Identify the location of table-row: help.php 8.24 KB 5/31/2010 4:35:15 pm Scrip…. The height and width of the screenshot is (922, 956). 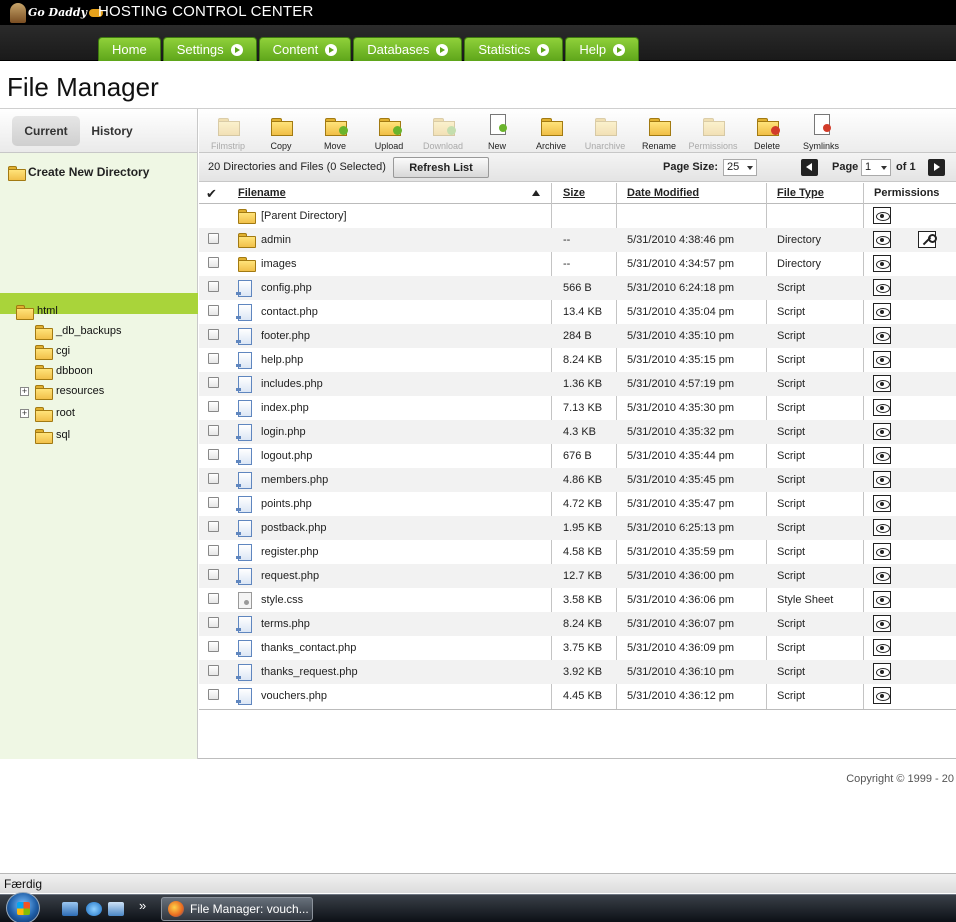
(577, 360).